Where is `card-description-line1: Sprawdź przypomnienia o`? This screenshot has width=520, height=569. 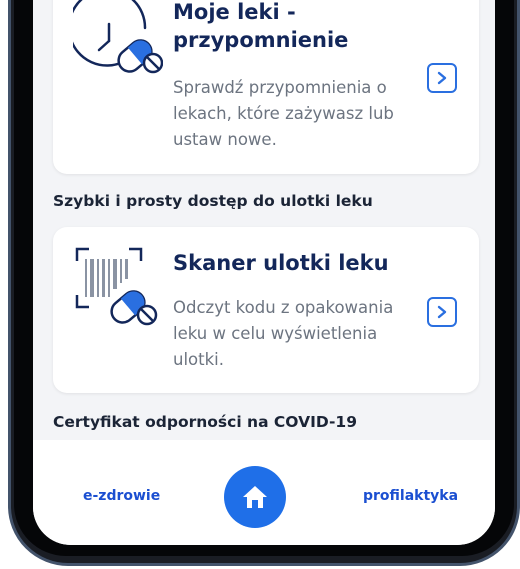 card-description-line1: Sprawdź przypomnienia o is located at coordinates (280, 87).